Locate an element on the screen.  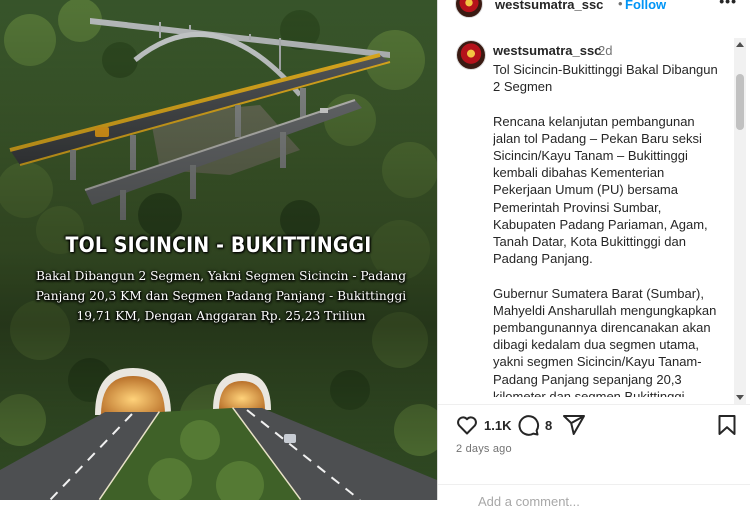
image-headline: TOL SICINCIN - BUKITTINGGI is located at coordinates (218, 245).